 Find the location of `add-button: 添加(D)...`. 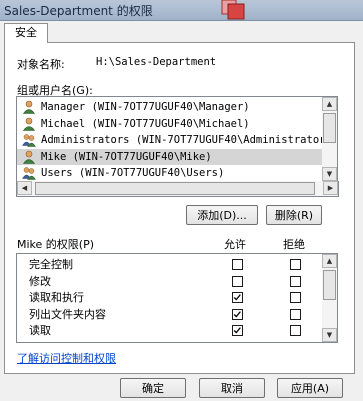

add-button: 添加(D)... is located at coordinates (222, 215).